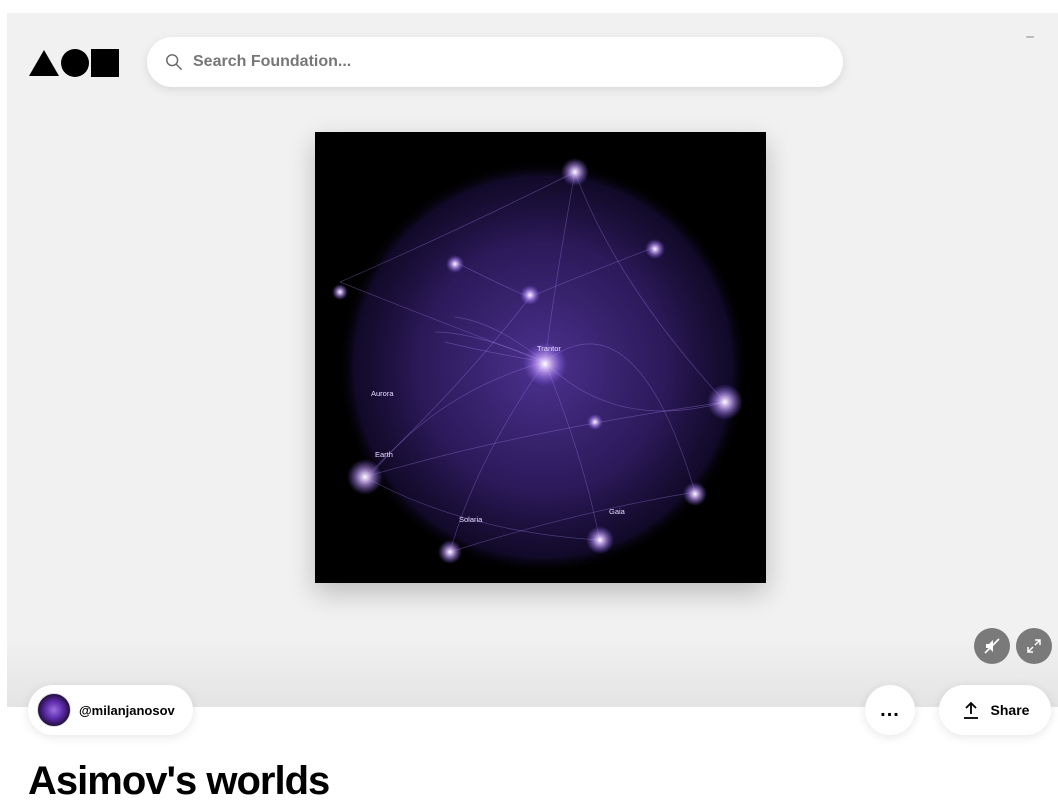 The width and height of the screenshot is (1058, 805). Describe the element at coordinates (44, 63) in the screenshot. I see `logo-triangle` at that location.